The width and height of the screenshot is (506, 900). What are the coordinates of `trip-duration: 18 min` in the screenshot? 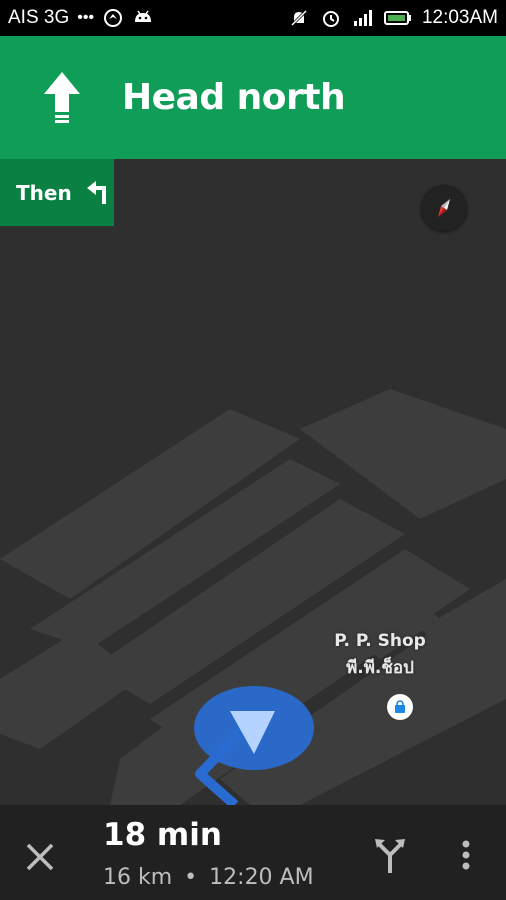 It's located at (162, 835).